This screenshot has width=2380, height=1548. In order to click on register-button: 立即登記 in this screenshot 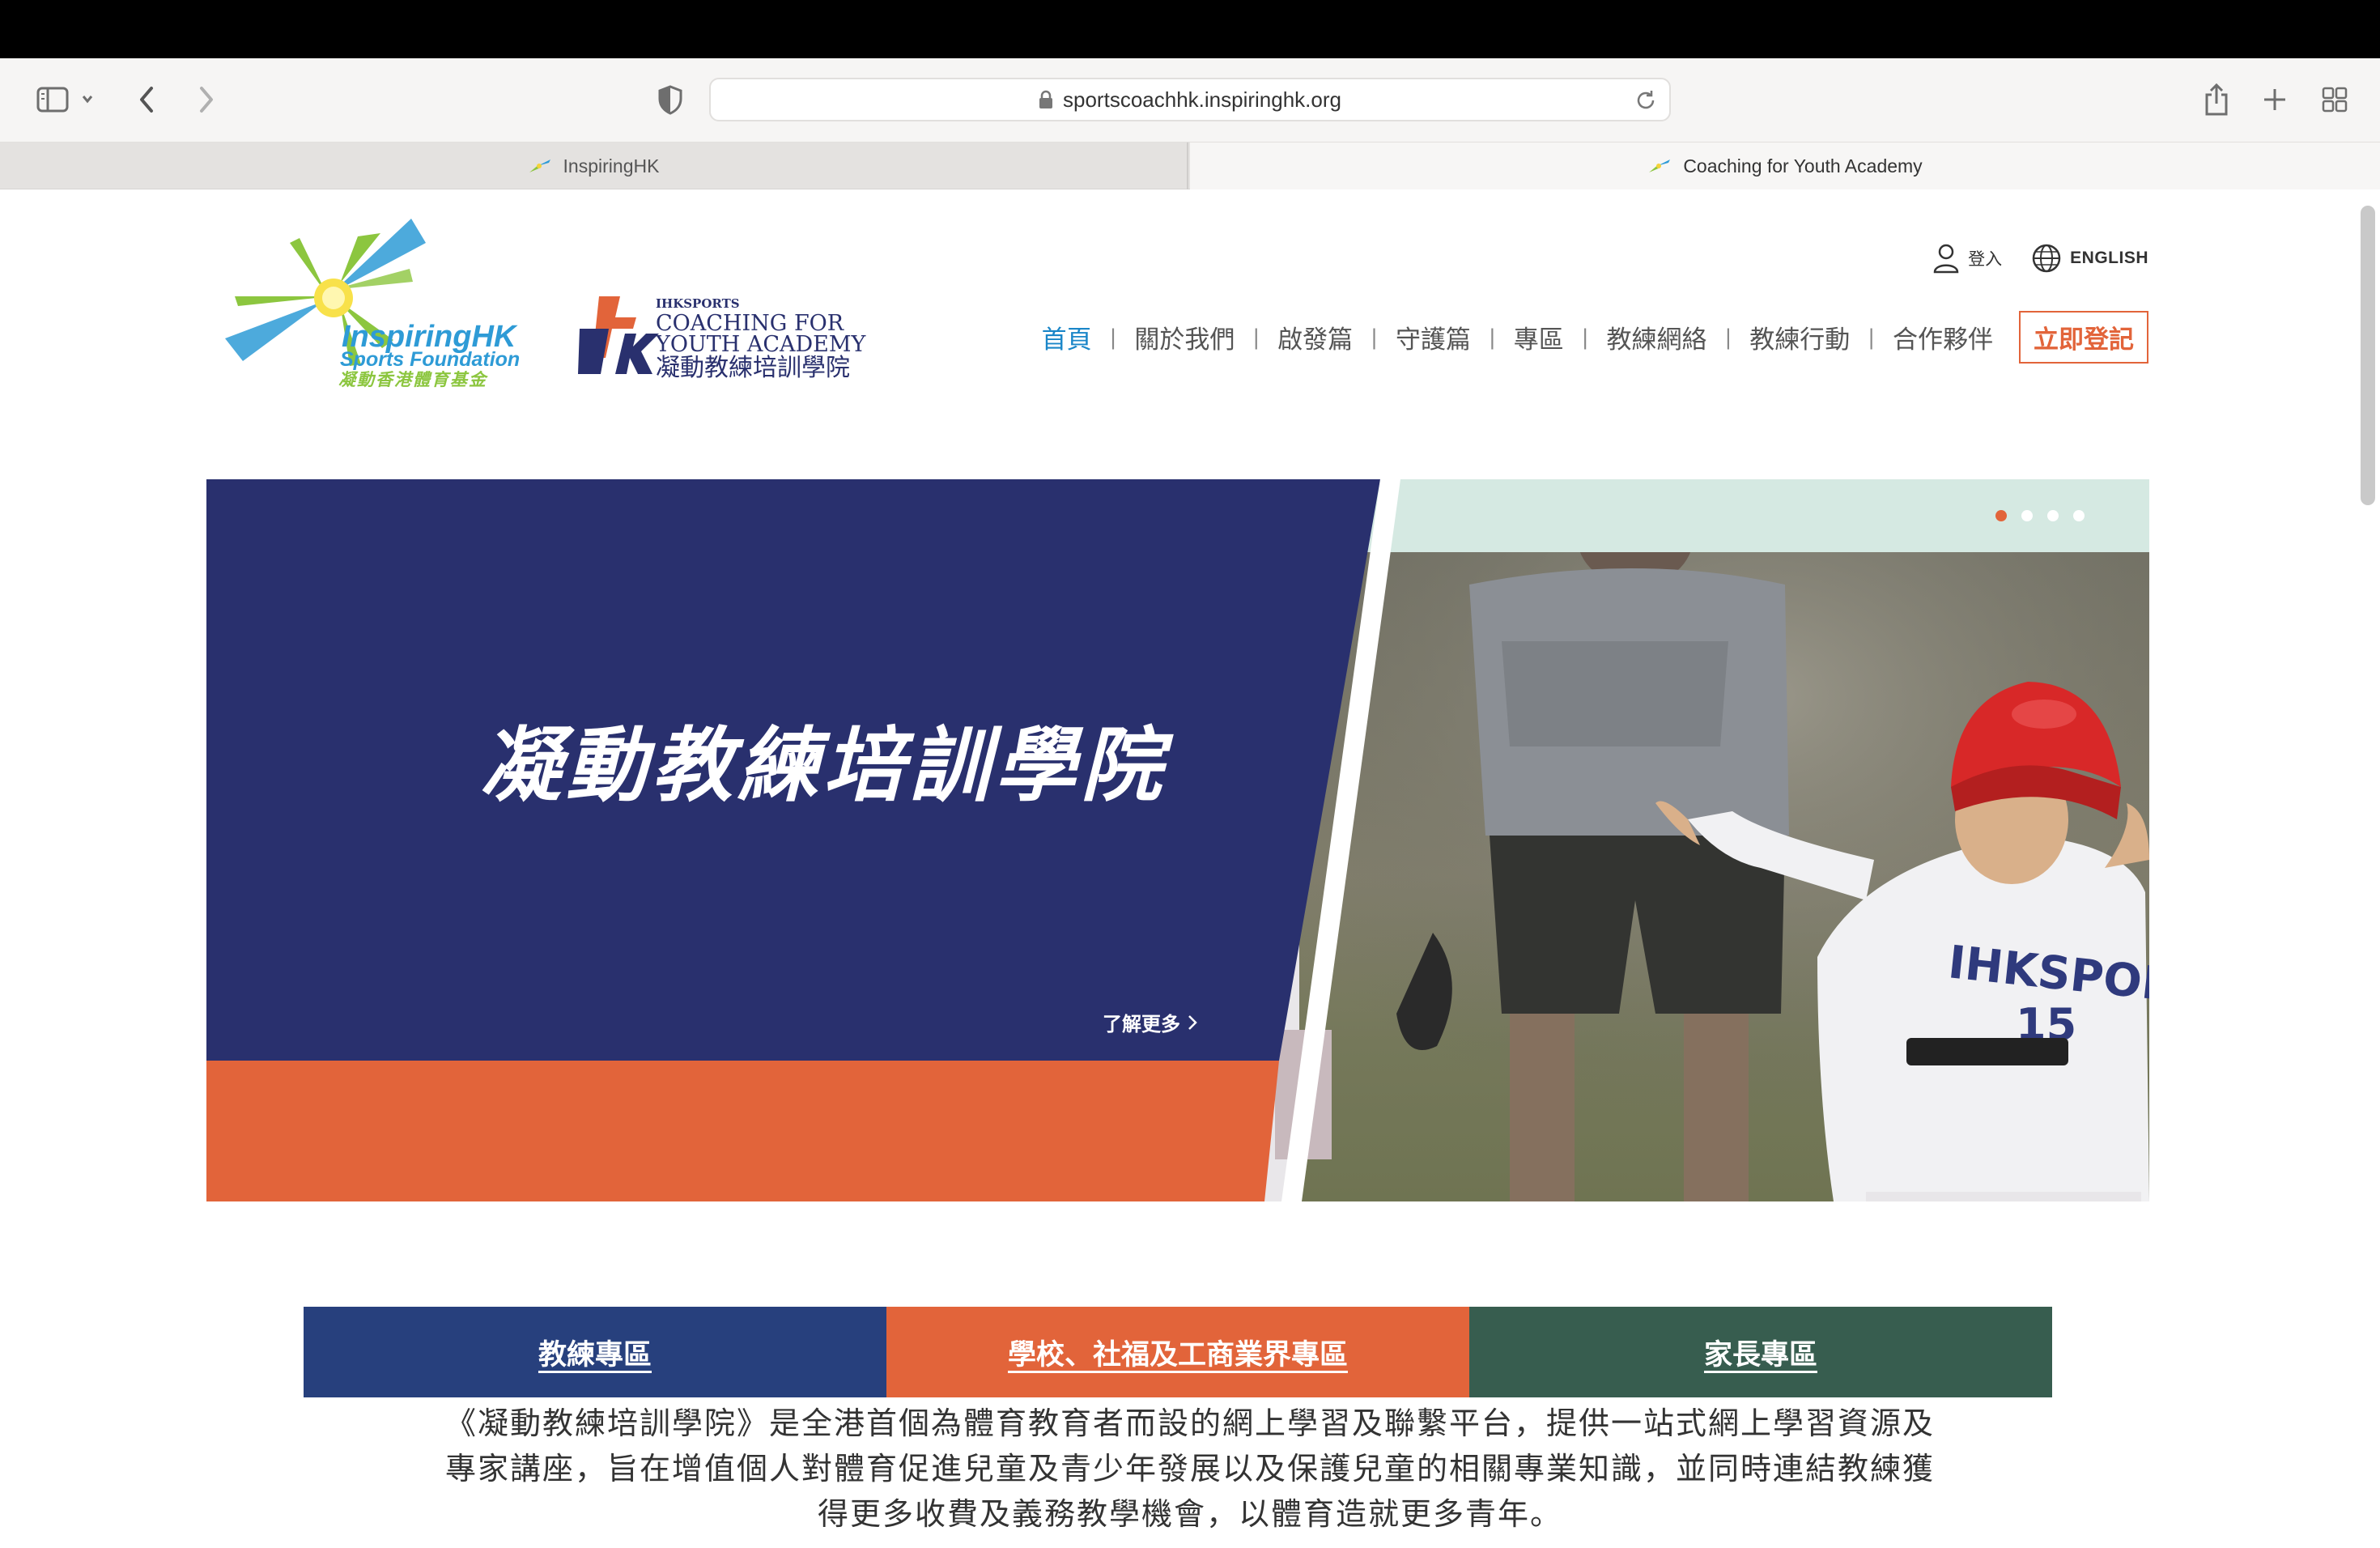, I will do `click(2083, 338)`.